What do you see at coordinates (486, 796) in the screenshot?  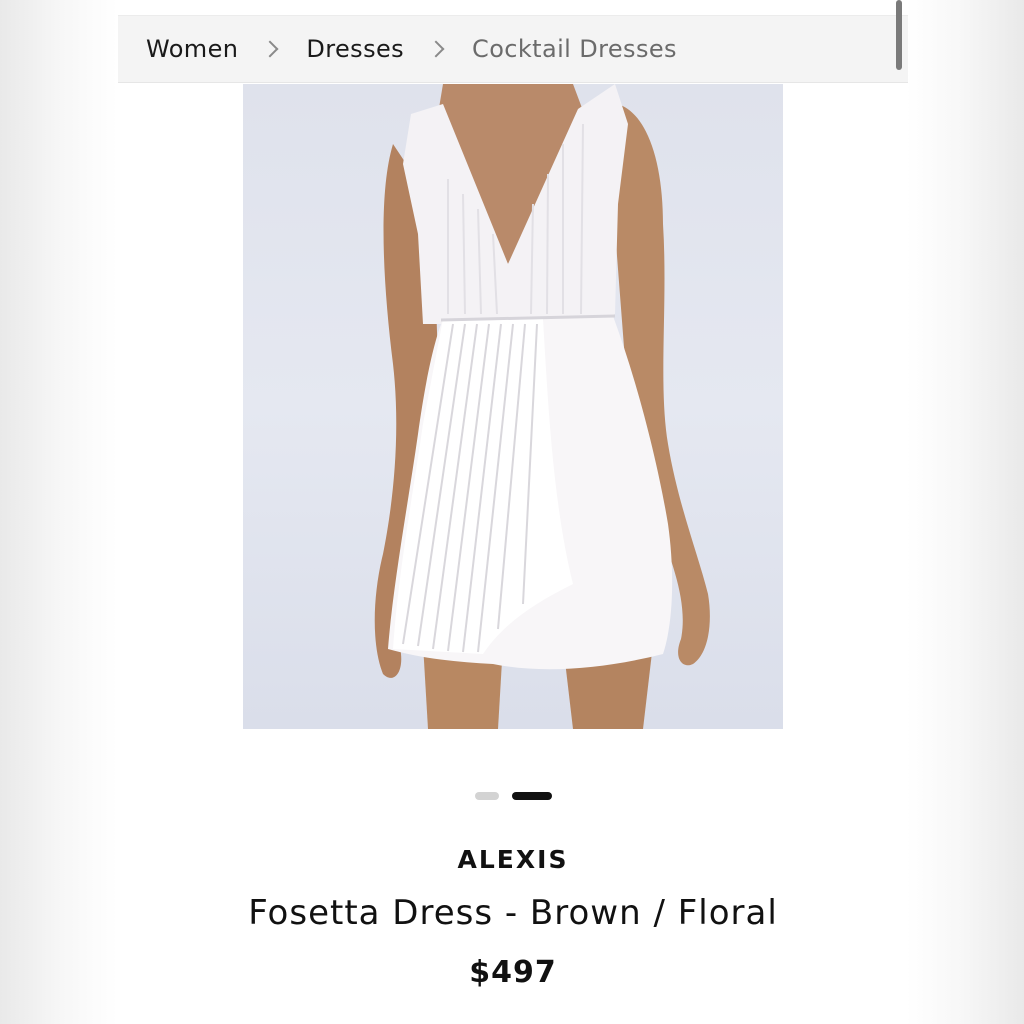 I see `carousel-dot` at bounding box center [486, 796].